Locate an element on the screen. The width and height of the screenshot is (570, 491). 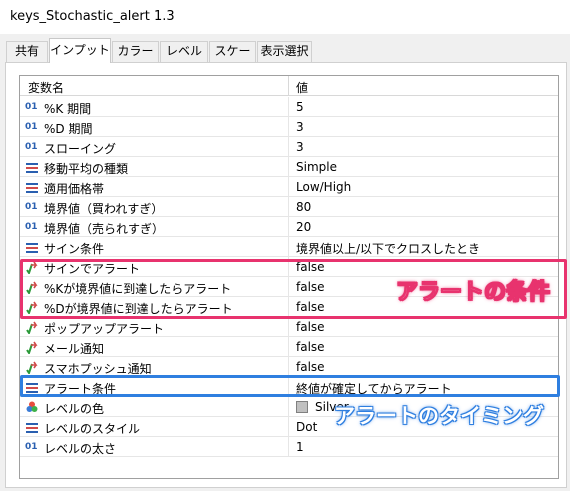
variable-name: サイン条件 is located at coordinates (74, 249).